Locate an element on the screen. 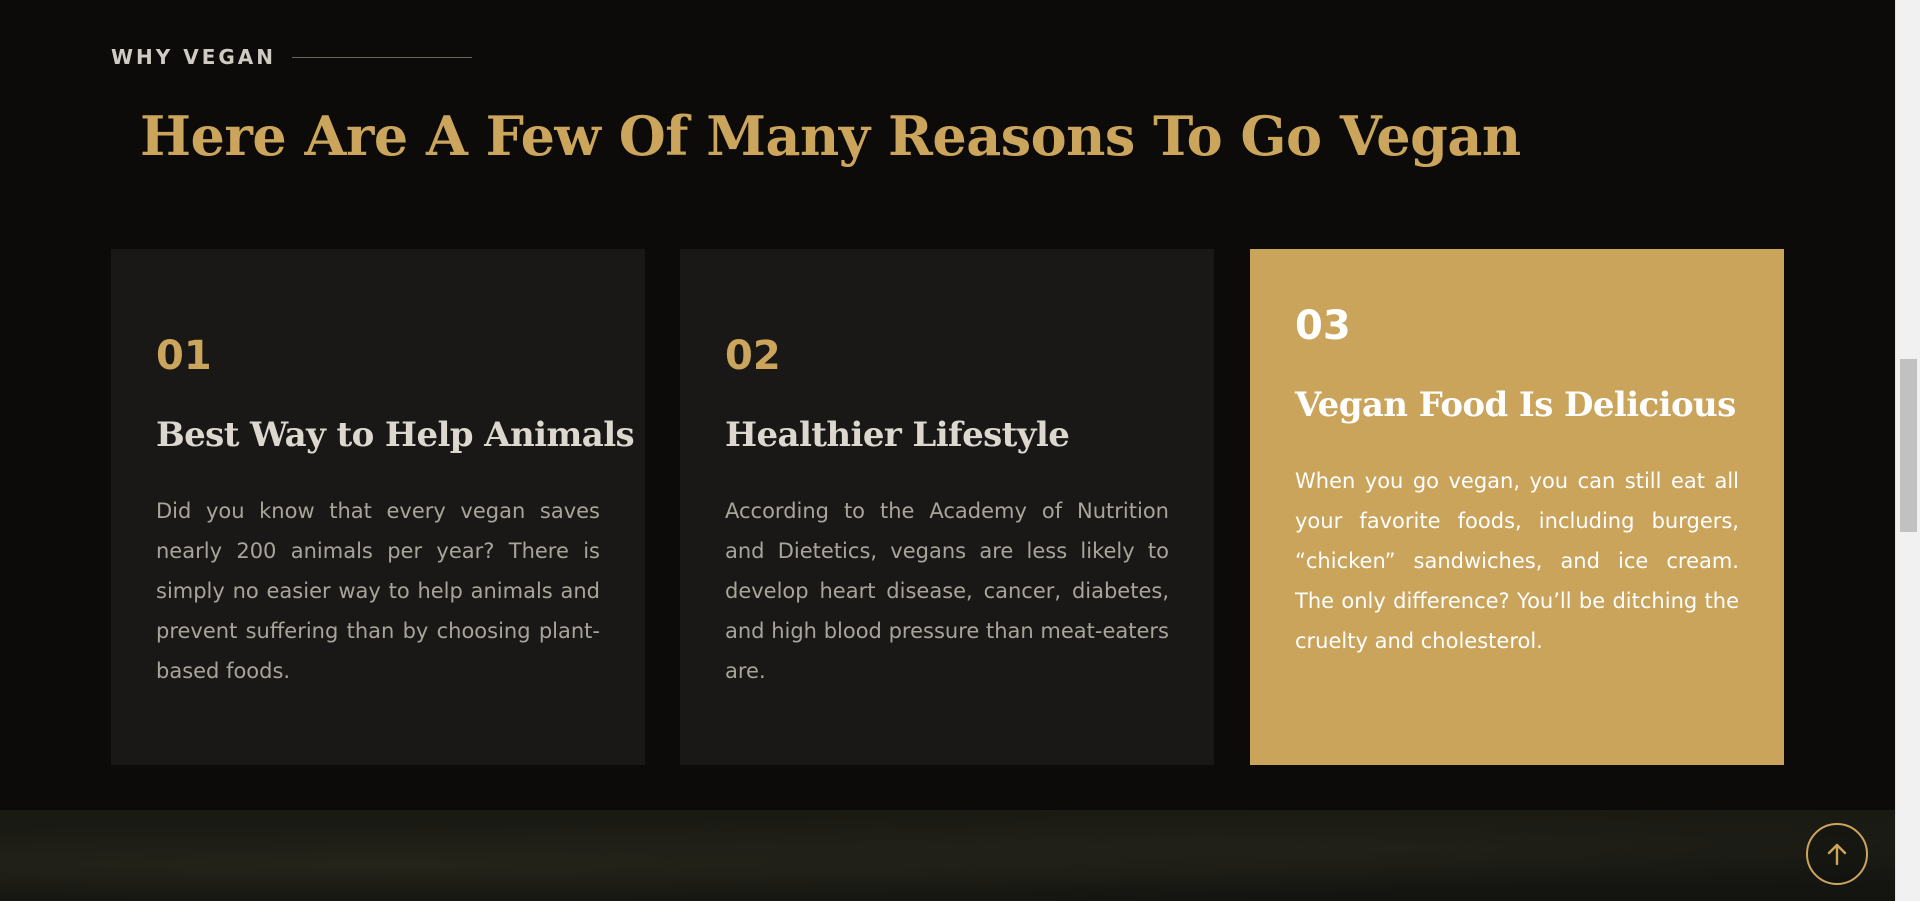 Image resolution: width=1920 pixels, height=901 pixels. back-to-top-button is located at coordinates (1837, 854).